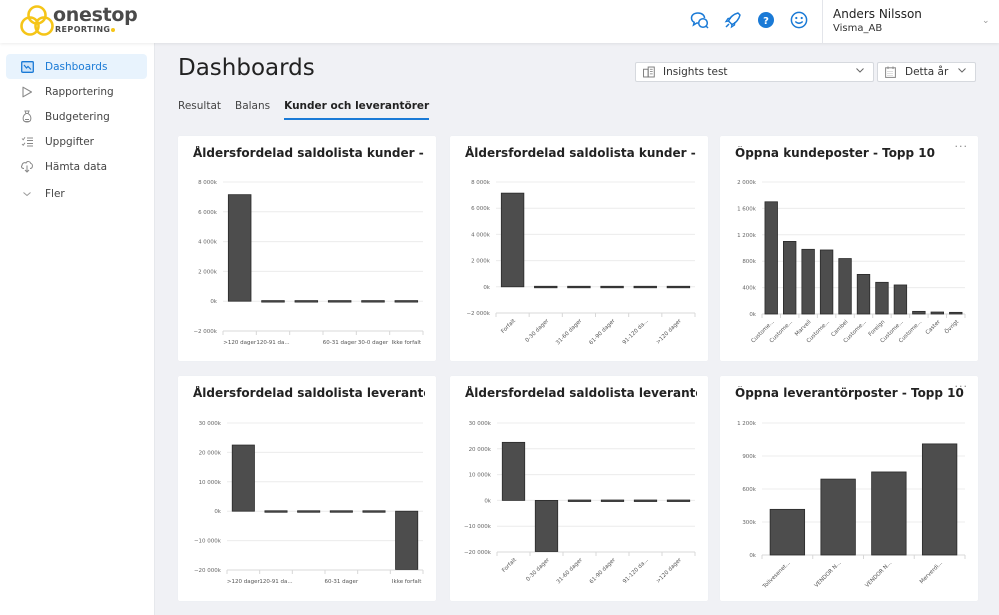  Describe the element at coordinates (799, 20) in the screenshot. I see `smiley-icon` at that location.